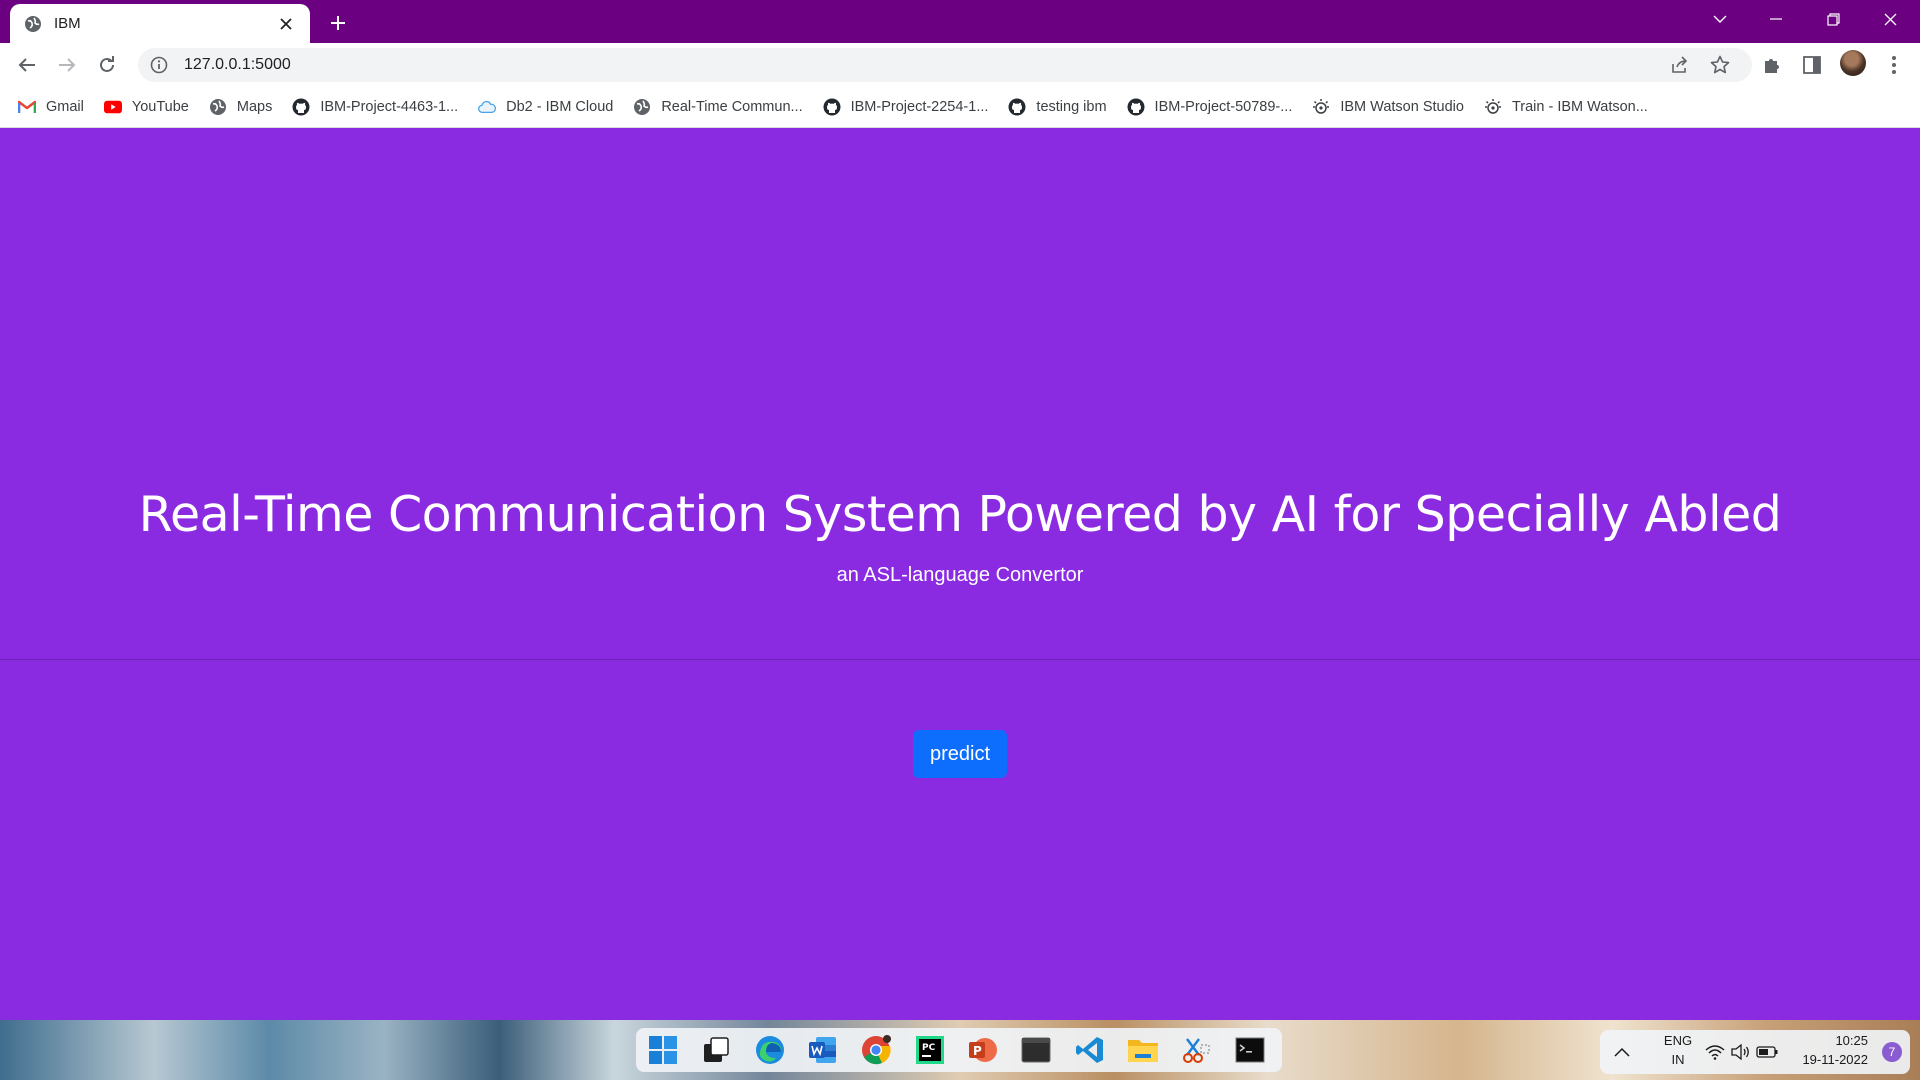 The height and width of the screenshot is (1080, 1920). I want to click on chevron-down-icon, so click(1720, 19).